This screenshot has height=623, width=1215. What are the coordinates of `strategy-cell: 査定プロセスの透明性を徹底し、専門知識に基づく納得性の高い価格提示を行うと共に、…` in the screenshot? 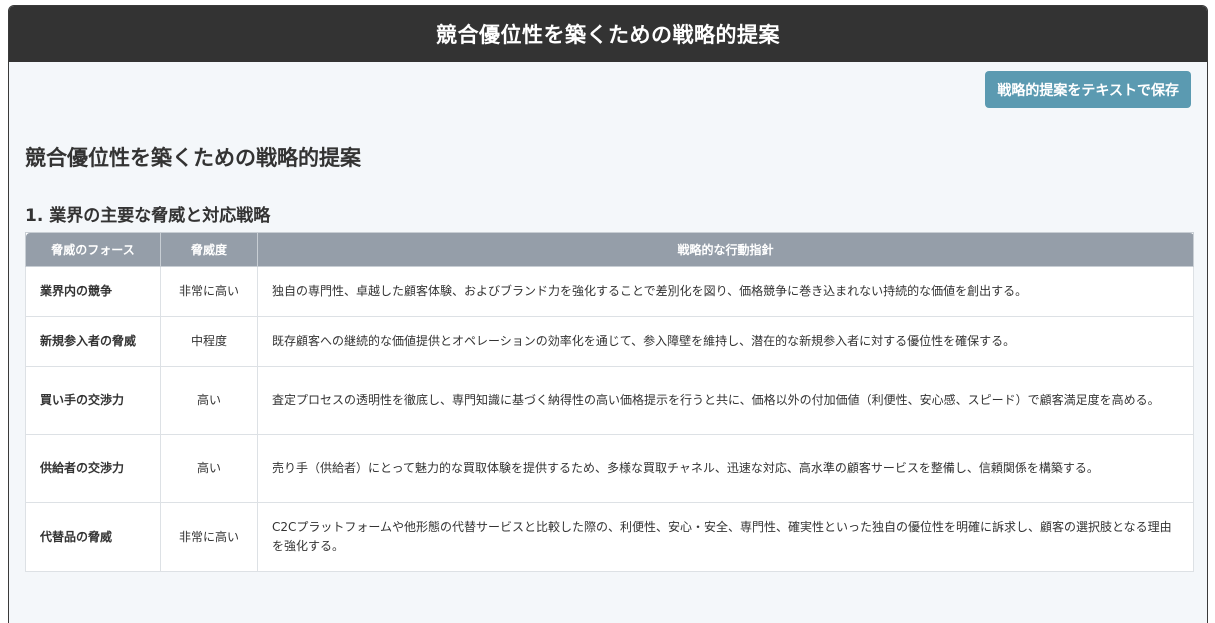 It's located at (725, 400).